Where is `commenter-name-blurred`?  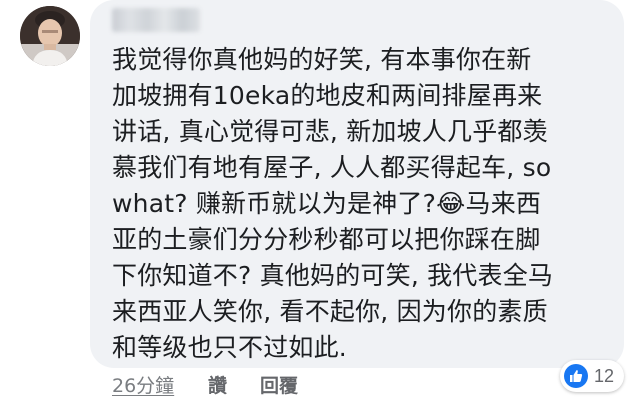 commenter-name-blurred is located at coordinates (156, 20).